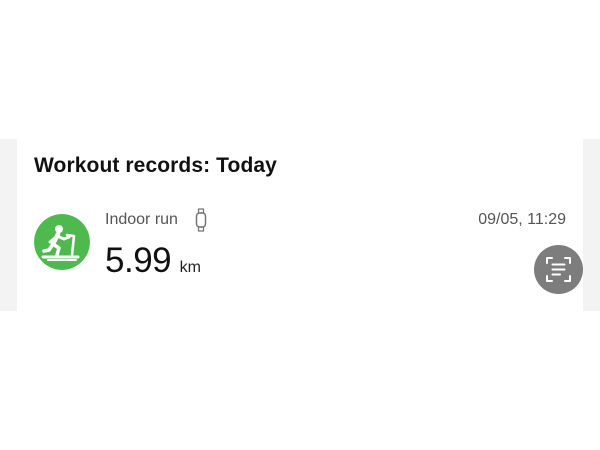 This screenshot has width=600, height=450. Describe the element at coordinates (522, 219) in the screenshot. I see `workout-timestamp: 09/05, 11:29` at that location.